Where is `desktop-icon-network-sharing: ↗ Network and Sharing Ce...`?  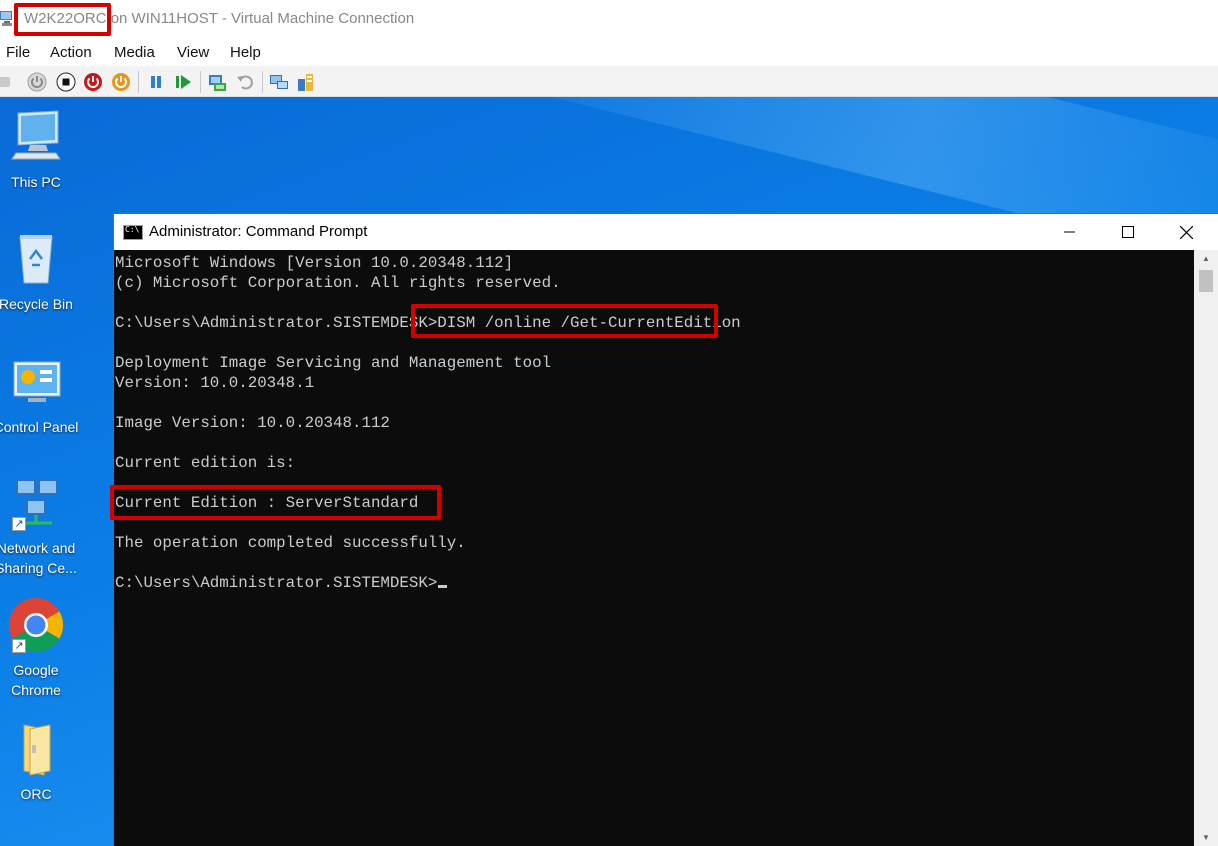
desktop-icon-network-sharing: ↗ Network and Sharing Ce... is located at coordinates (42, 526).